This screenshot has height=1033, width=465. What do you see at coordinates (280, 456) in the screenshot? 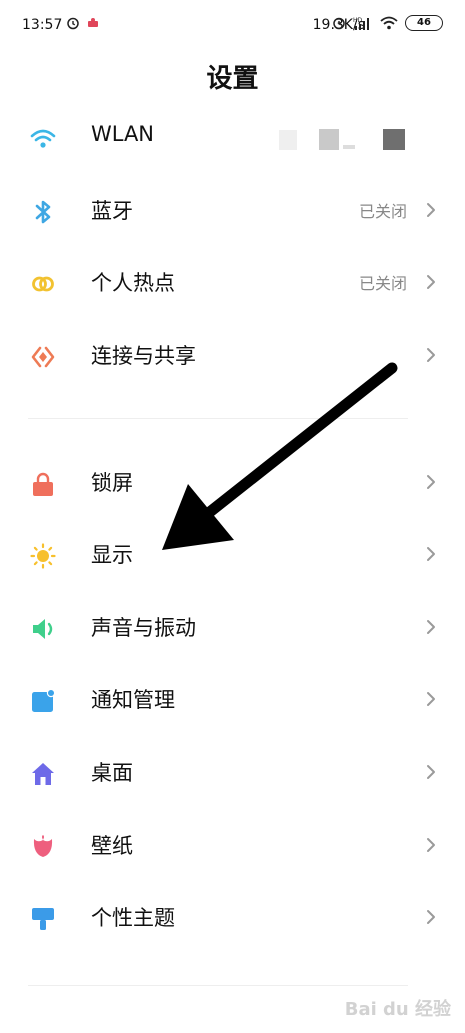
I see `annotation-arrow` at bounding box center [280, 456].